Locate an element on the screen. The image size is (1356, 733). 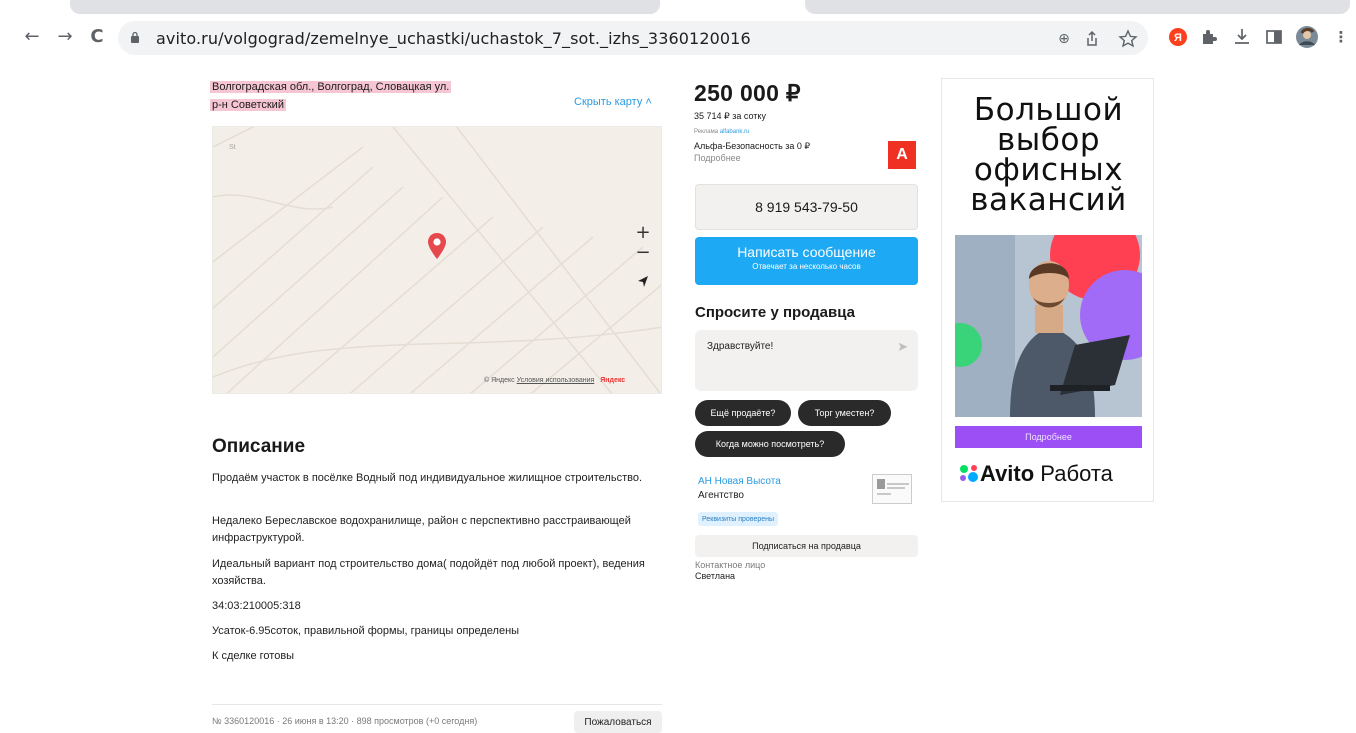
forward-icon: → is located at coordinates (65, 36).